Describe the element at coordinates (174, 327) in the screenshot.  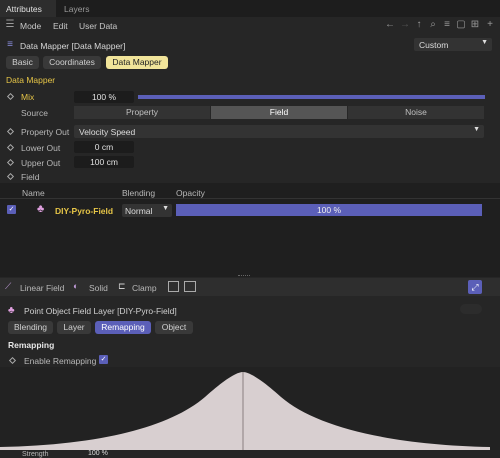
I see `tab-object: Object` at that location.